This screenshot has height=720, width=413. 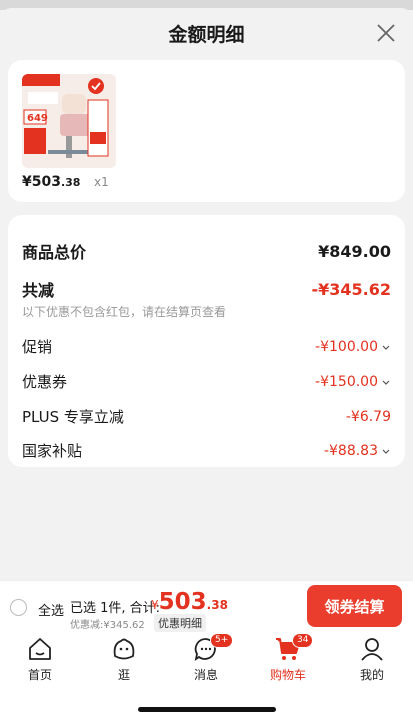 I want to click on plus-discount-label: PLUS 专享立减, so click(x=73, y=417).